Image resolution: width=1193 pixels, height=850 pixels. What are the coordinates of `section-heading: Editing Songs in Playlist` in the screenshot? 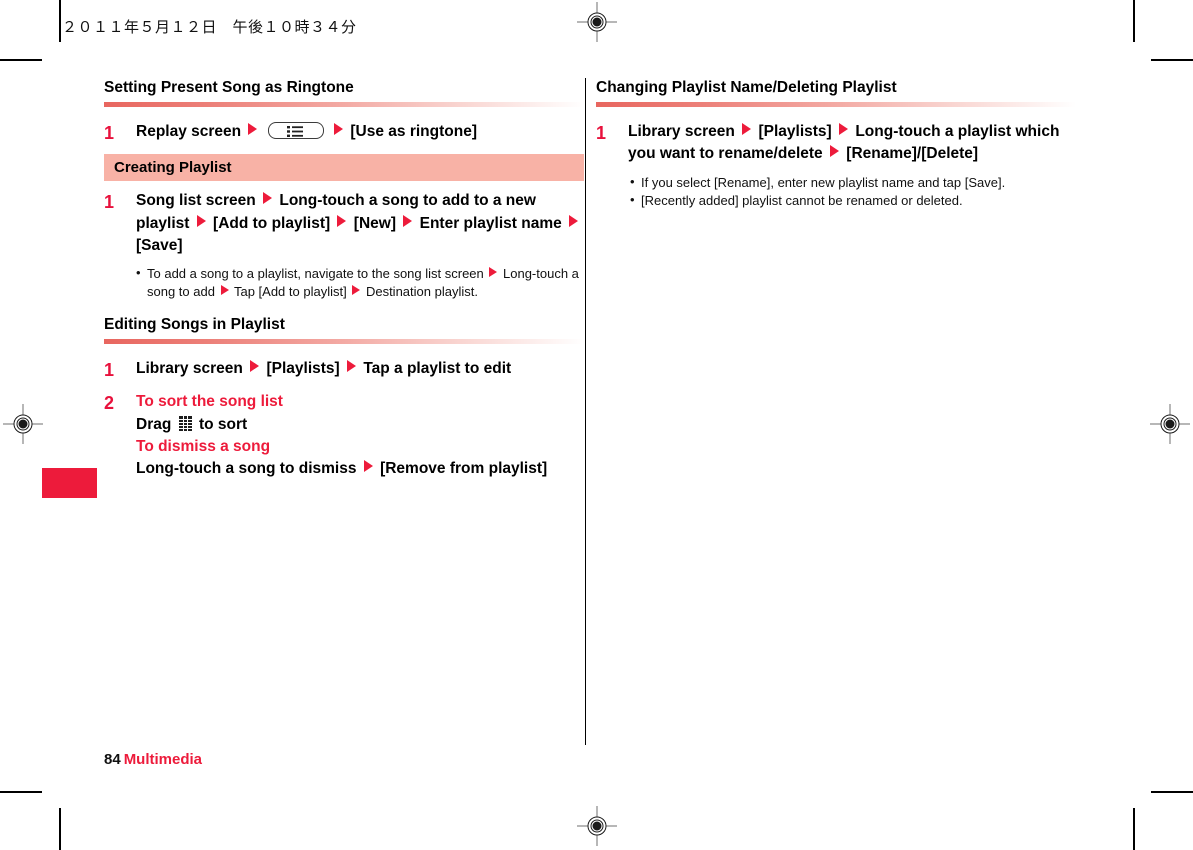 It's located at (194, 324).